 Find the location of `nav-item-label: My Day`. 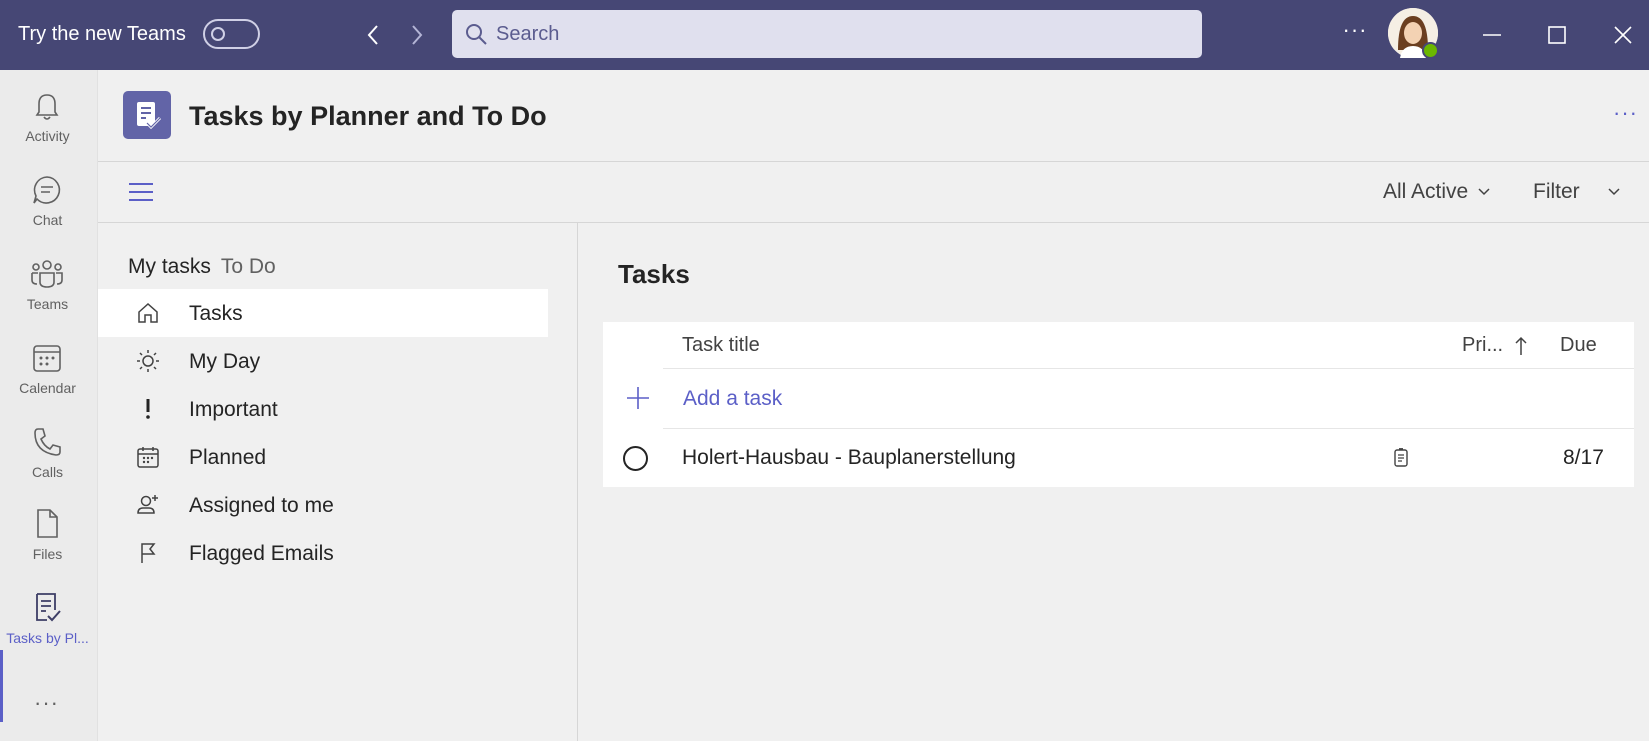

nav-item-label: My Day is located at coordinates (225, 361).